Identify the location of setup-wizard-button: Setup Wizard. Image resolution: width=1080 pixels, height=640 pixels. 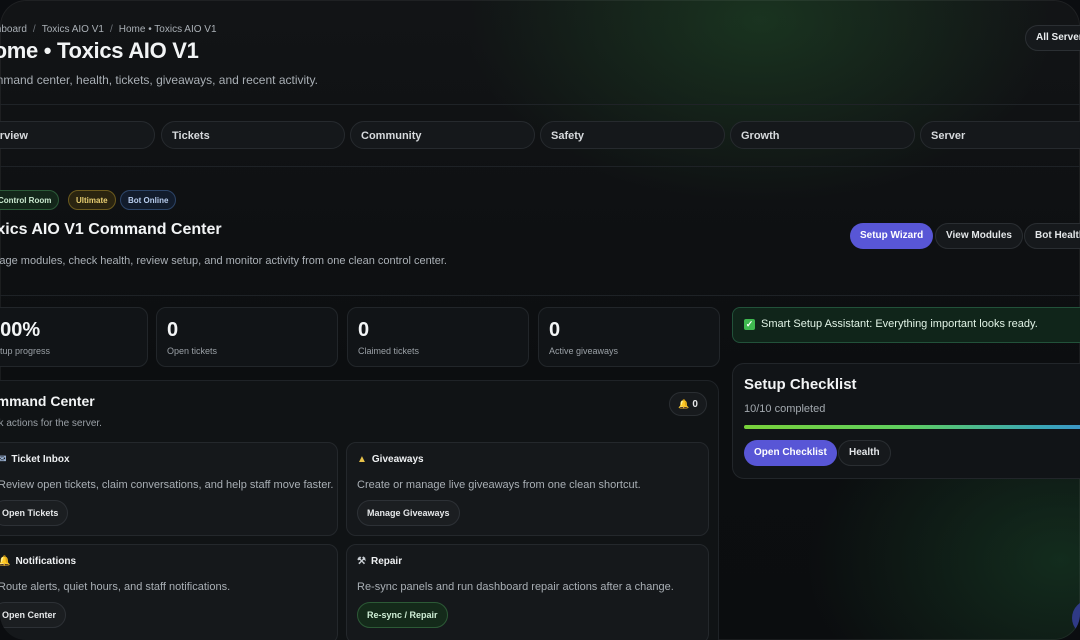
(892, 236).